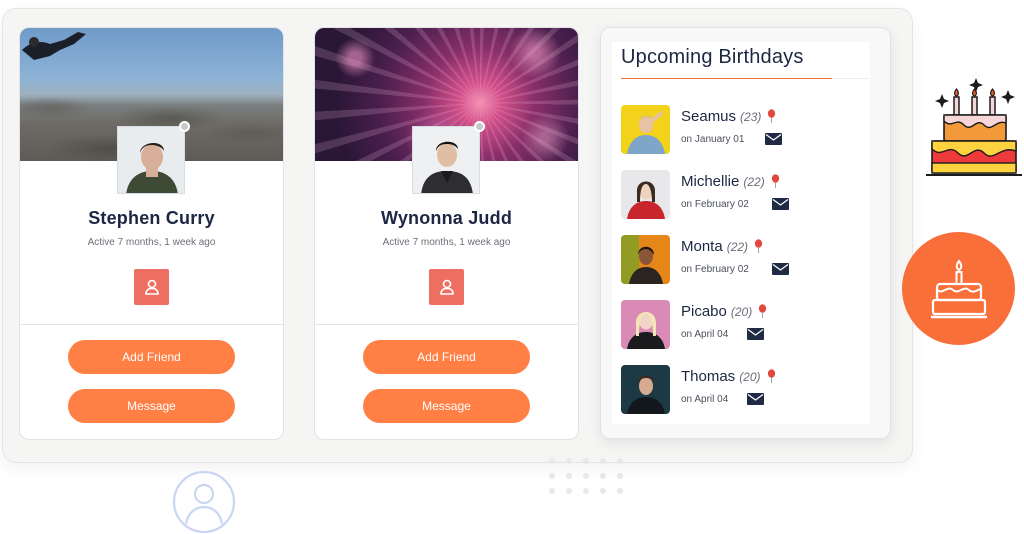 This screenshot has height=534, width=1024. Describe the element at coordinates (713, 139) in the screenshot. I see `birthday-date: on January 01` at that location.